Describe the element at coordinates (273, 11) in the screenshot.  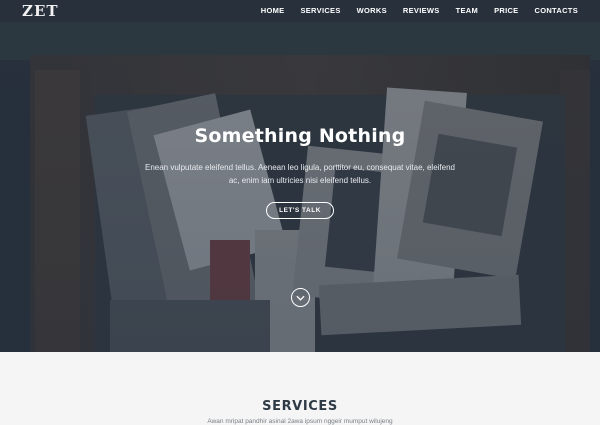
I see `nav-item-home: HOME` at that location.